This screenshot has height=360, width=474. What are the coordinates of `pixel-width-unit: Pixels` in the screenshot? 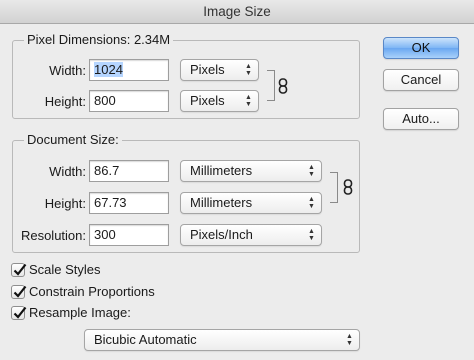 It's located at (207, 69).